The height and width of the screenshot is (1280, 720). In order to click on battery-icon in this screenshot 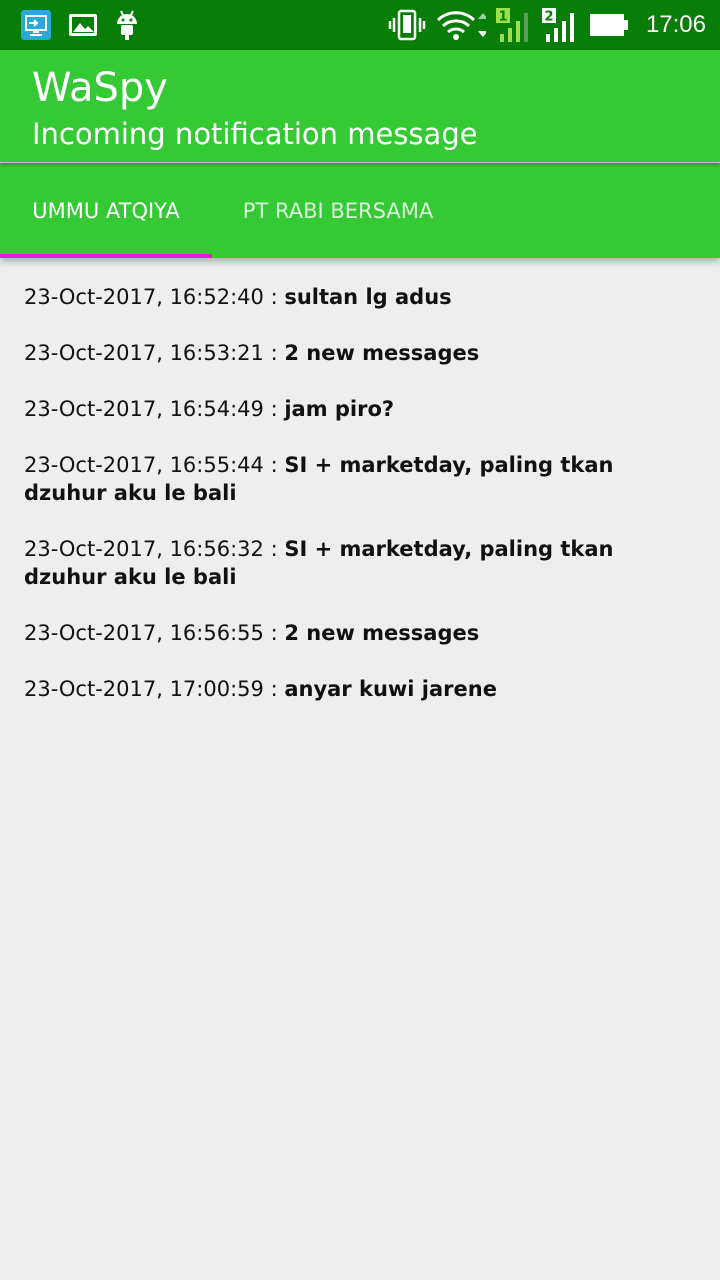, I will do `click(609, 25)`.